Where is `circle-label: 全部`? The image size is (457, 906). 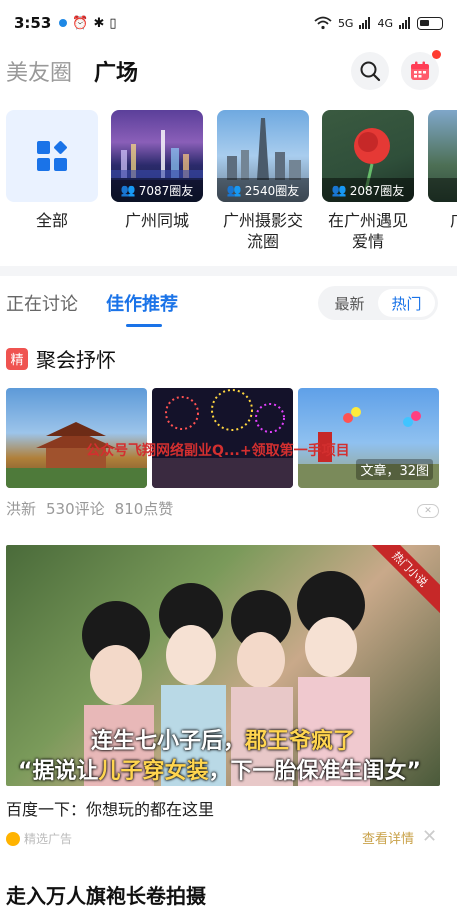 circle-label: 全部 is located at coordinates (51, 220).